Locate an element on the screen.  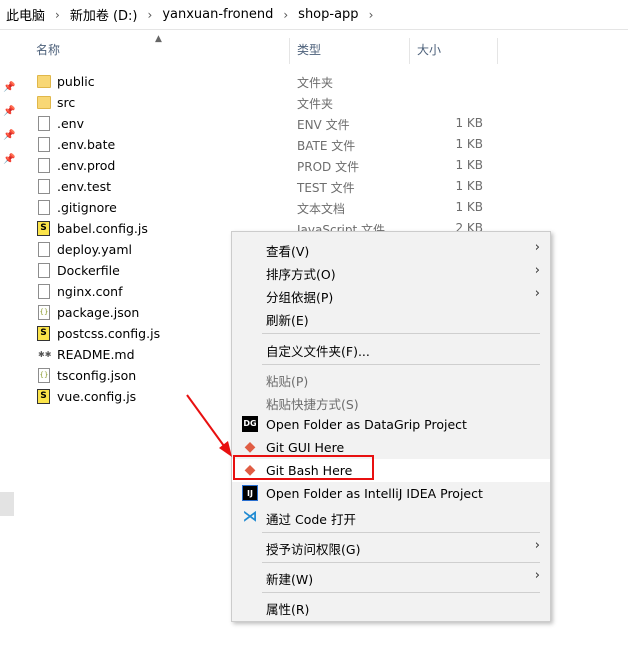
file-name: .env is located at coordinates (70, 123).